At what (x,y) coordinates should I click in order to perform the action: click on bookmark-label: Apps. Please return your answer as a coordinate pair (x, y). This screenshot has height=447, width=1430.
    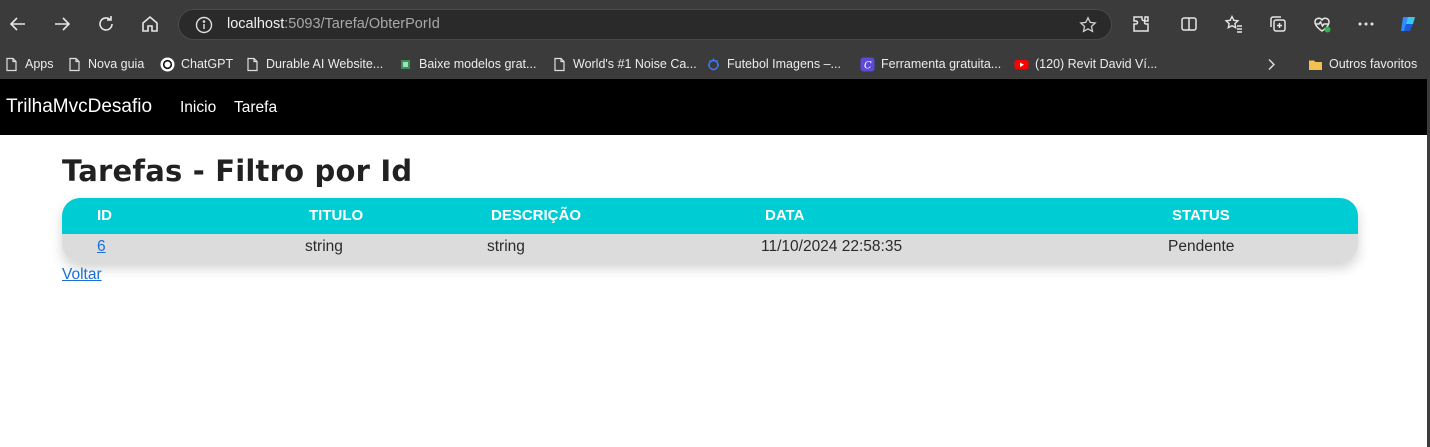
    Looking at the image, I should click on (39, 64).